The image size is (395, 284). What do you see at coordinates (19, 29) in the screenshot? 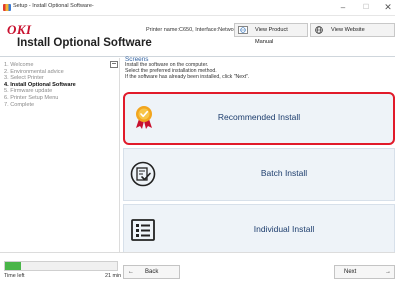
I see `oki-logo: OKI` at bounding box center [19, 29].